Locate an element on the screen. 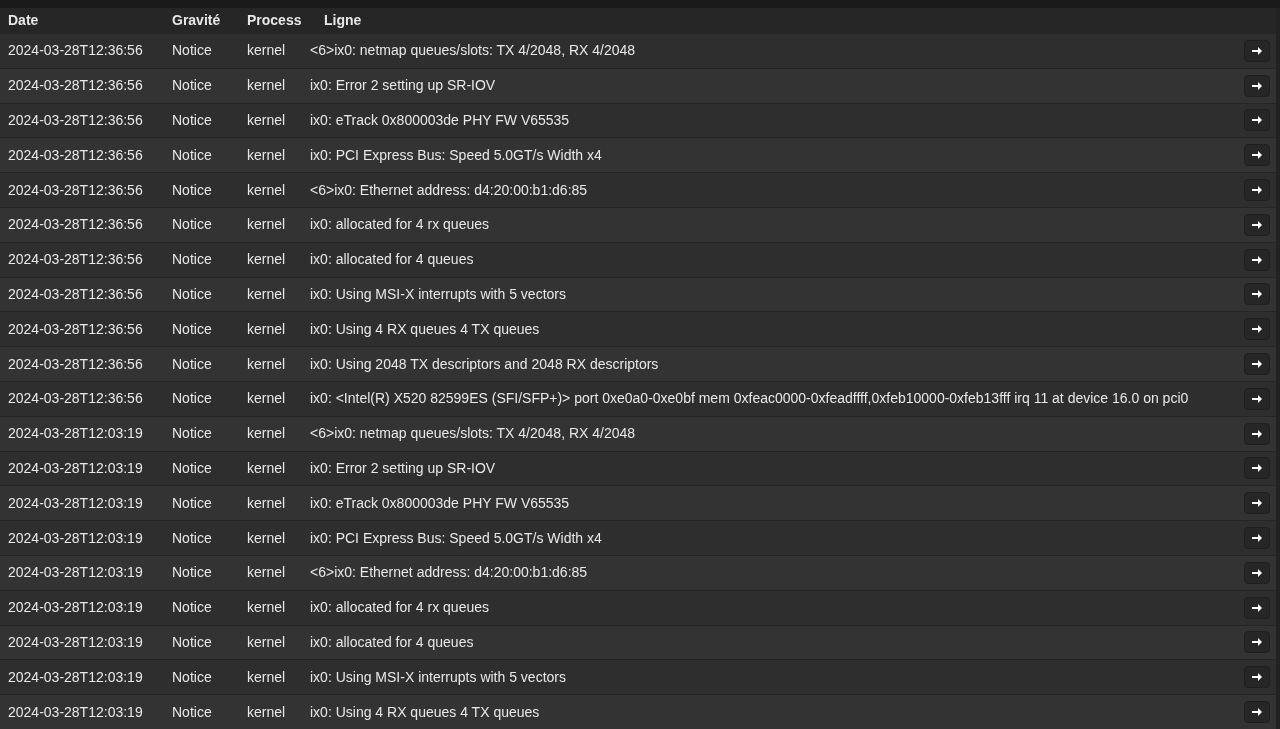 This screenshot has height=729, width=1280. table-cell-text: ix0: Using 2048 TX descriptors and 2048 RX descriptors is located at coordinates (485, 364).